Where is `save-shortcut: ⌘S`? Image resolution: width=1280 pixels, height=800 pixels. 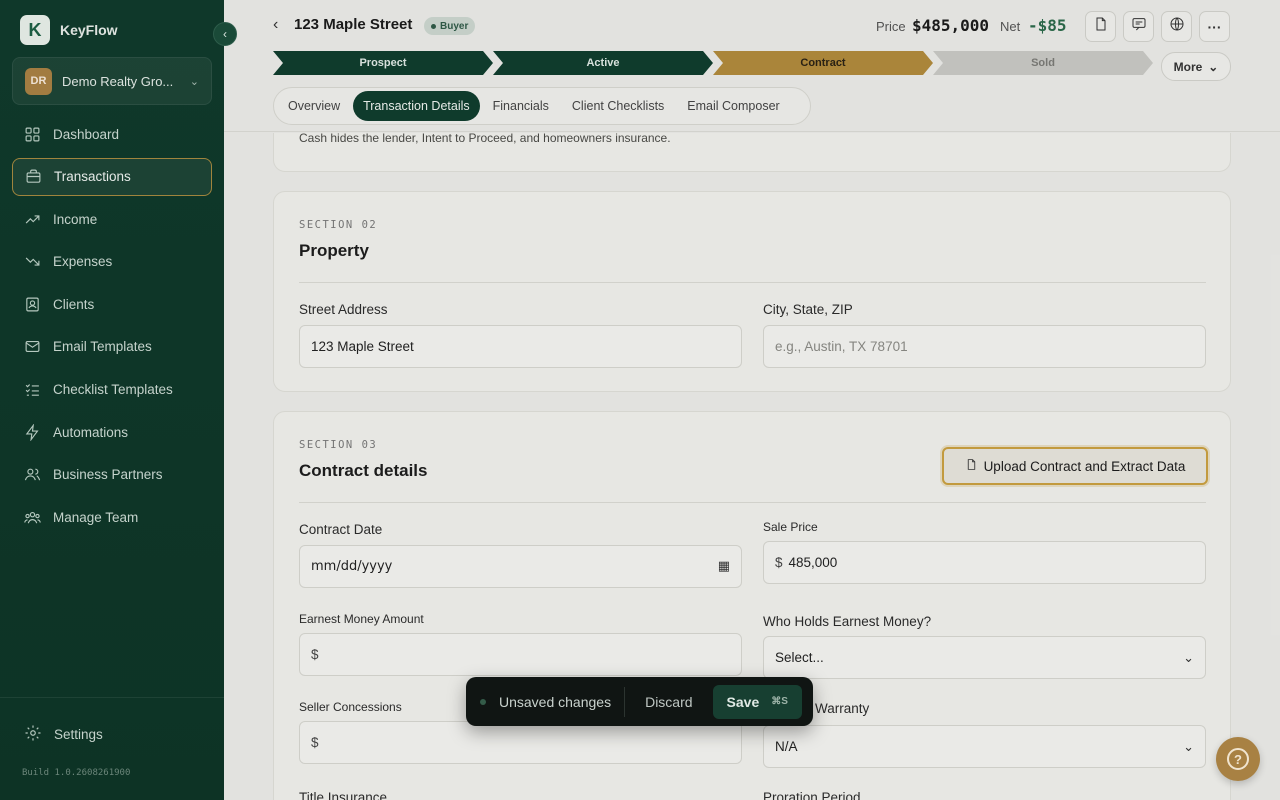 save-shortcut: ⌘S is located at coordinates (779, 701).